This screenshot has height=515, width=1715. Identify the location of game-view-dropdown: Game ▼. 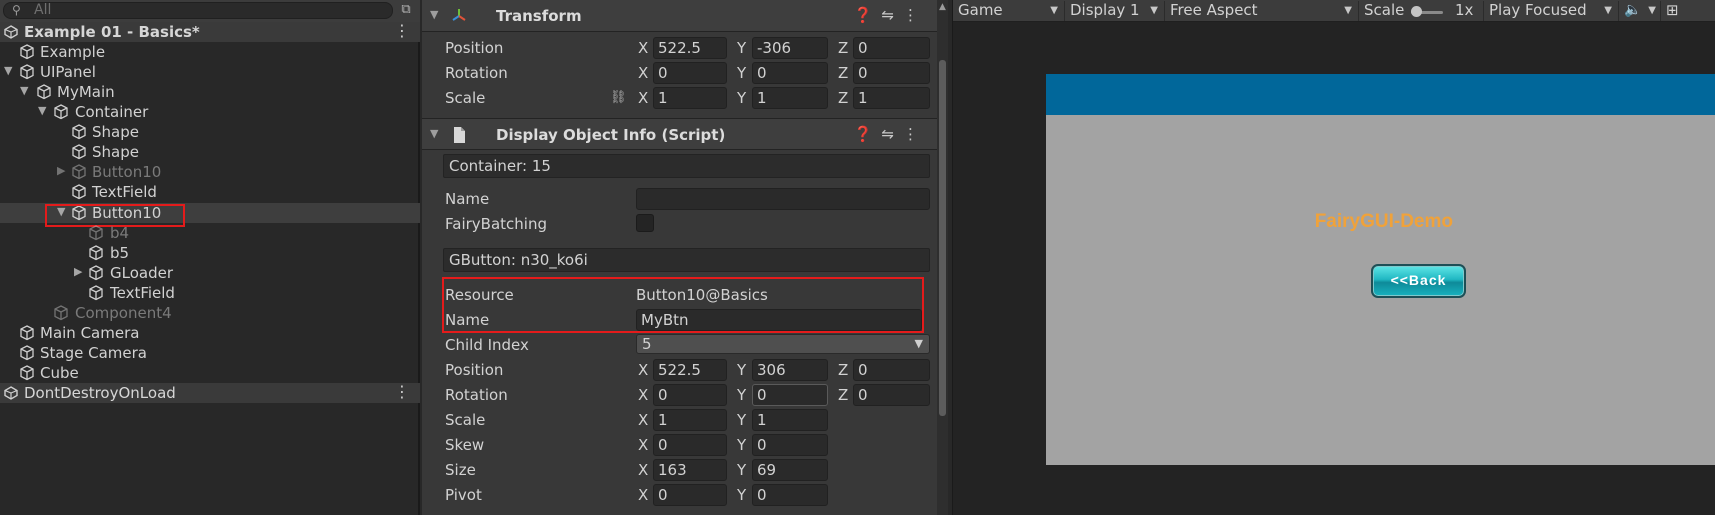
(1009, 11).